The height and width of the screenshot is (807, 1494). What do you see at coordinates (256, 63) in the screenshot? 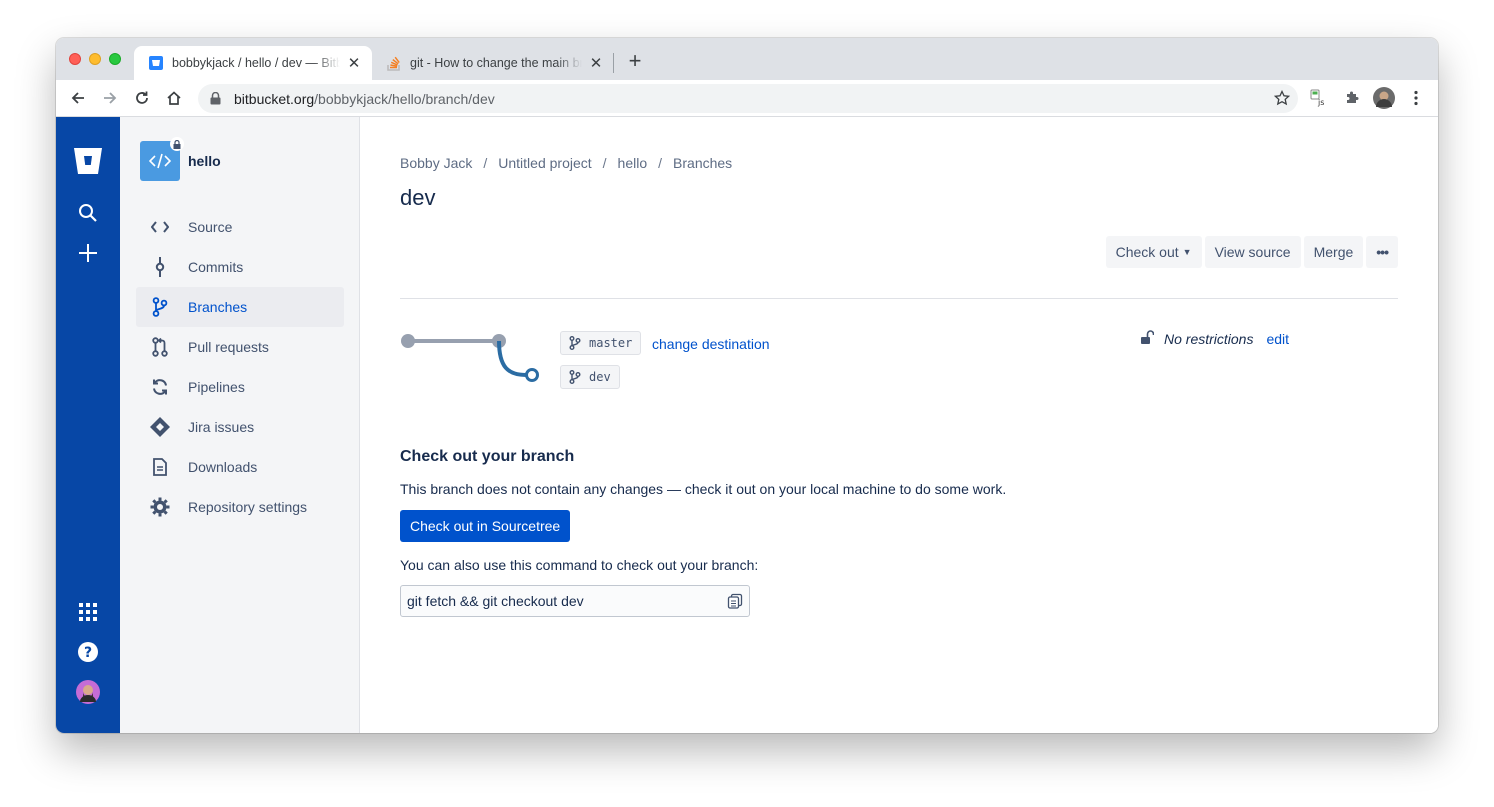
I see `tab-title: bobbykjack / hello / dev — Bitbucket` at bounding box center [256, 63].